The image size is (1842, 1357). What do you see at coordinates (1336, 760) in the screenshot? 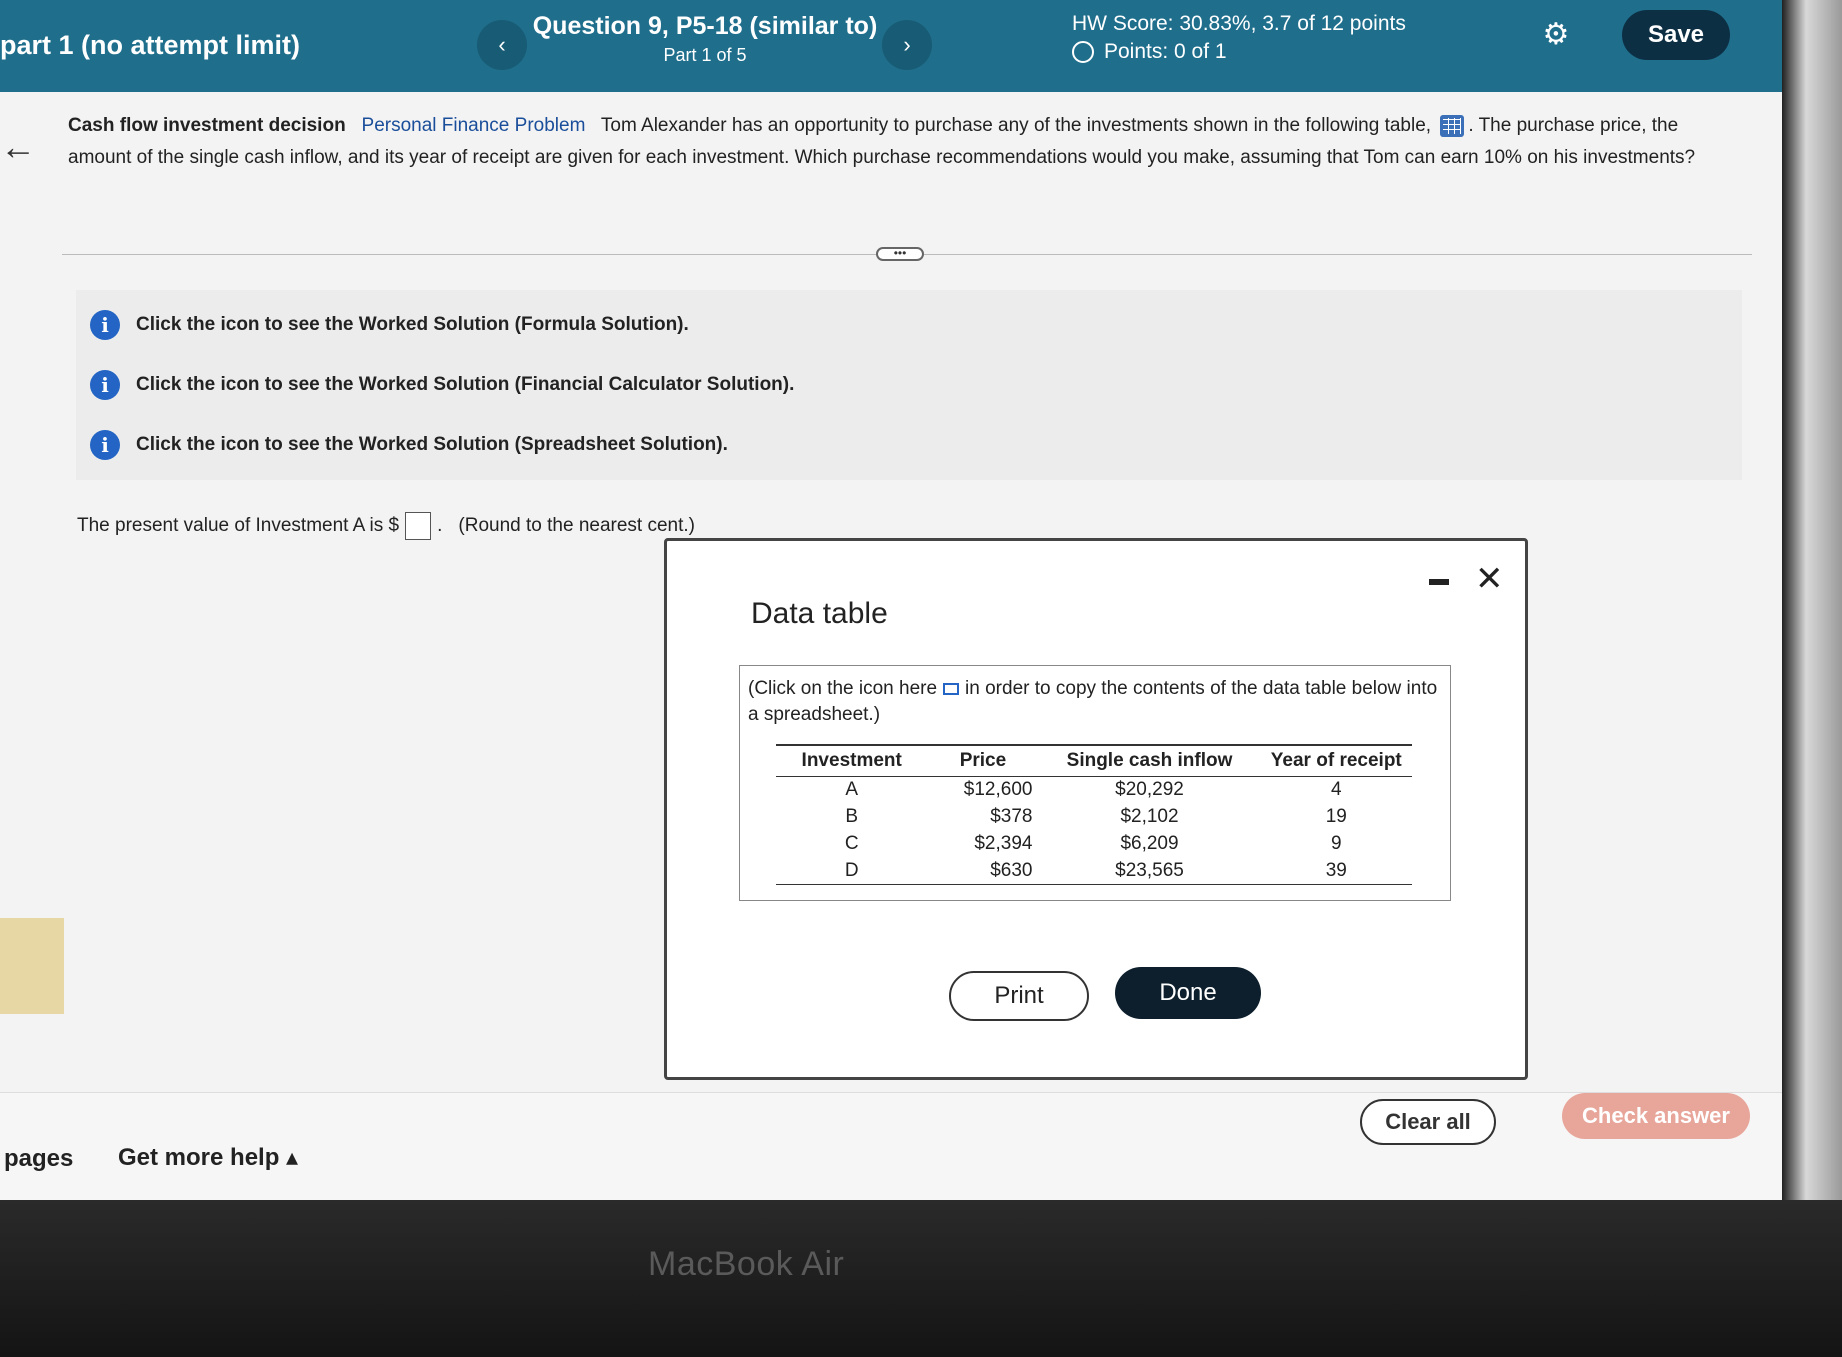
I see `column-header: Year of receipt` at bounding box center [1336, 760].